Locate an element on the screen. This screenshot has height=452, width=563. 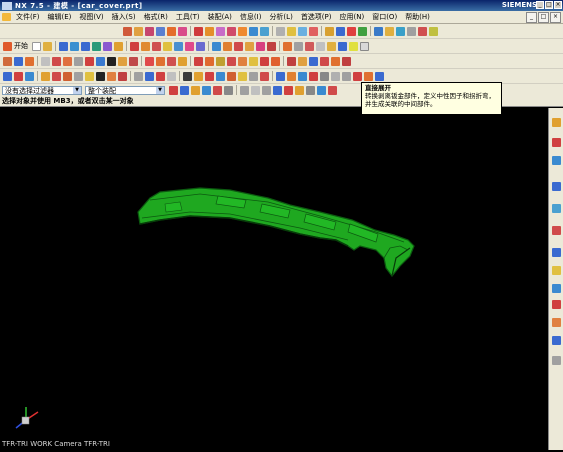
open-icon is located at coordinates (47, 46).